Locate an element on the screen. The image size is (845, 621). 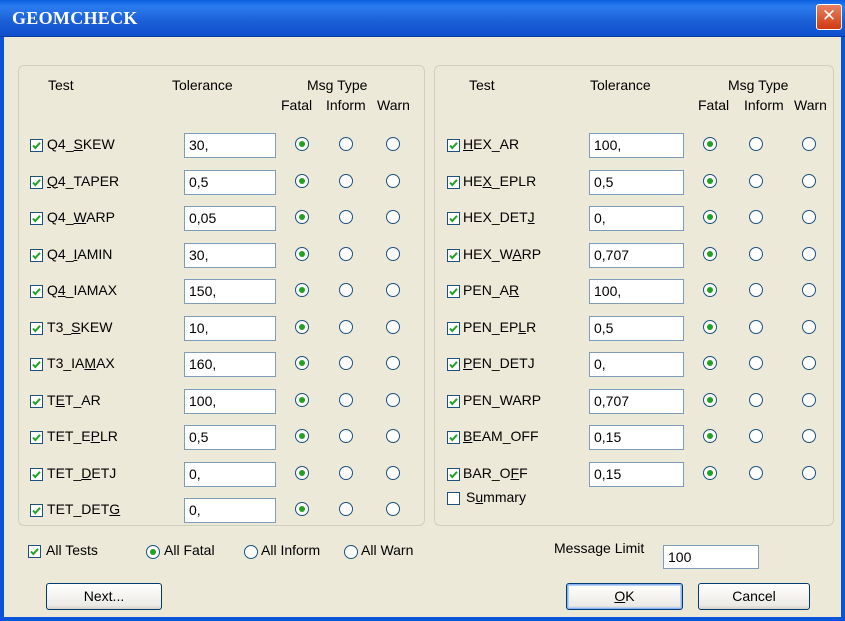
all-fatal-radio is located at coordinates (153, 552).